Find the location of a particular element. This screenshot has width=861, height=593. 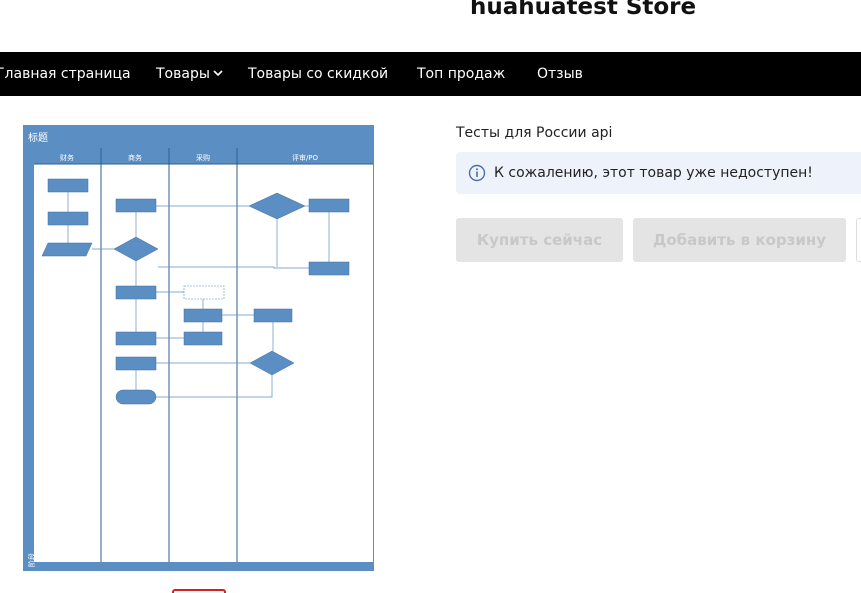

nav-item-products-label: Товары is located at coordinates (183, 74).